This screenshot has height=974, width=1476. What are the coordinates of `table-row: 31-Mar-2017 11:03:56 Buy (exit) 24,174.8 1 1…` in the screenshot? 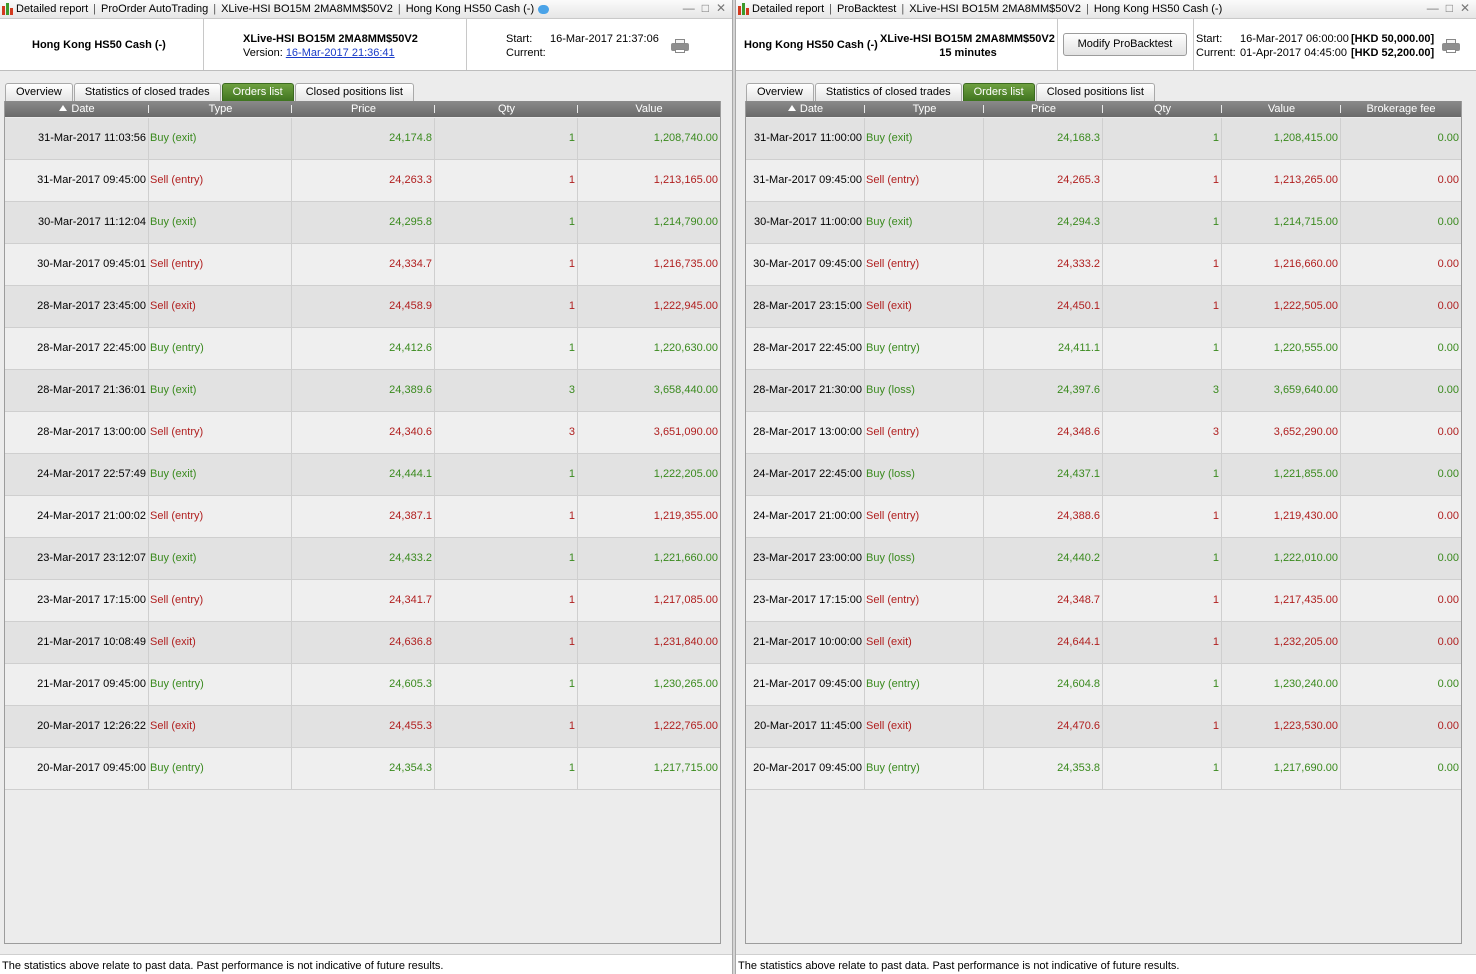 It's located at (362, 139).